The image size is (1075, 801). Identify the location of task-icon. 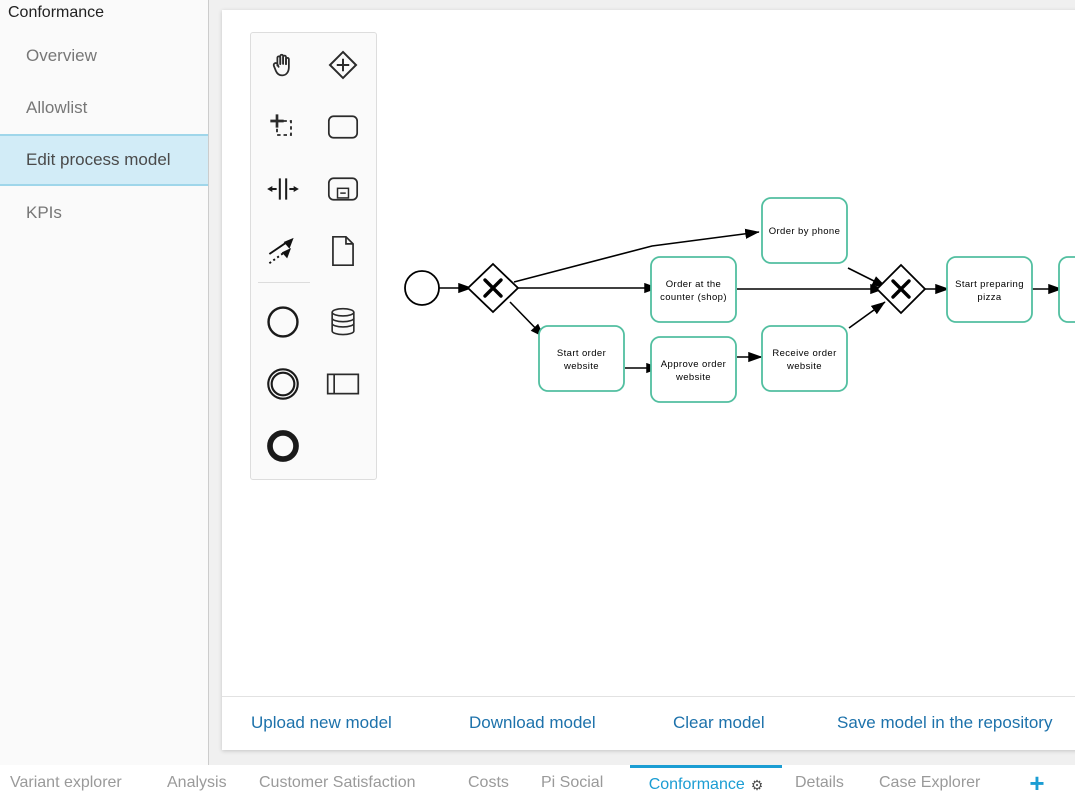
(343, 127).